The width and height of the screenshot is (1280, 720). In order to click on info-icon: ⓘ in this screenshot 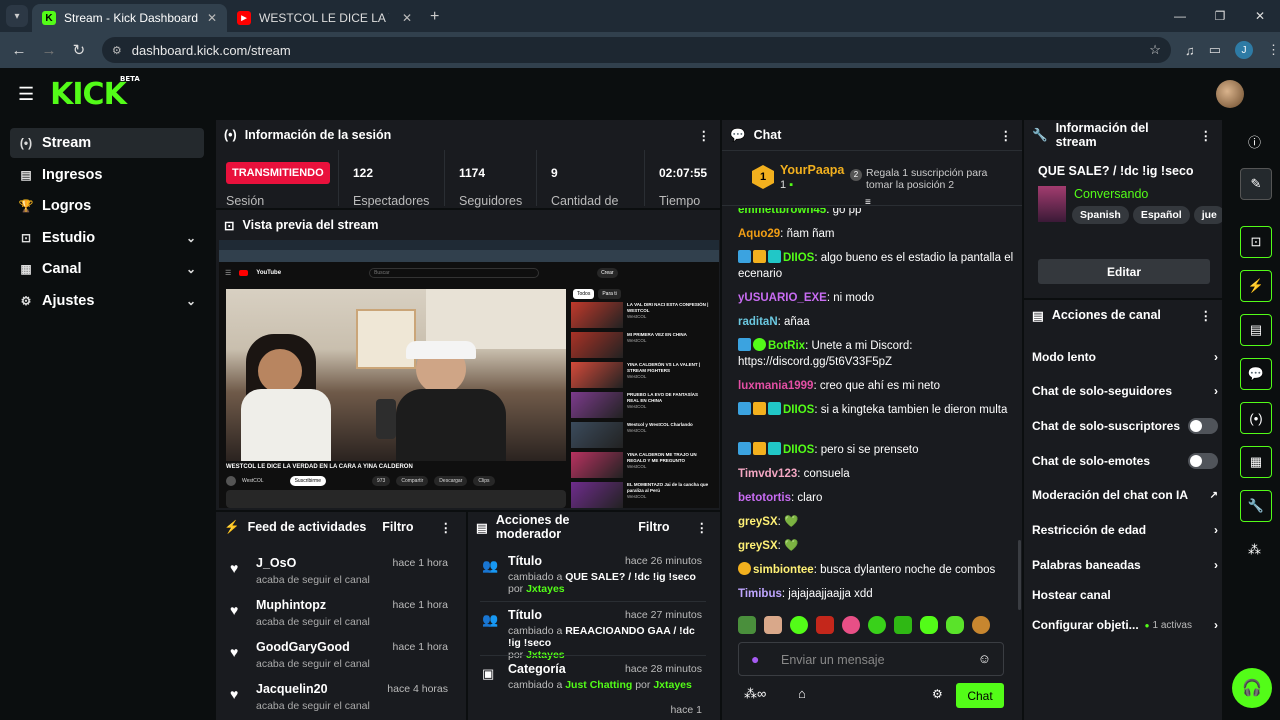, I will do `click(1254, 141)`.